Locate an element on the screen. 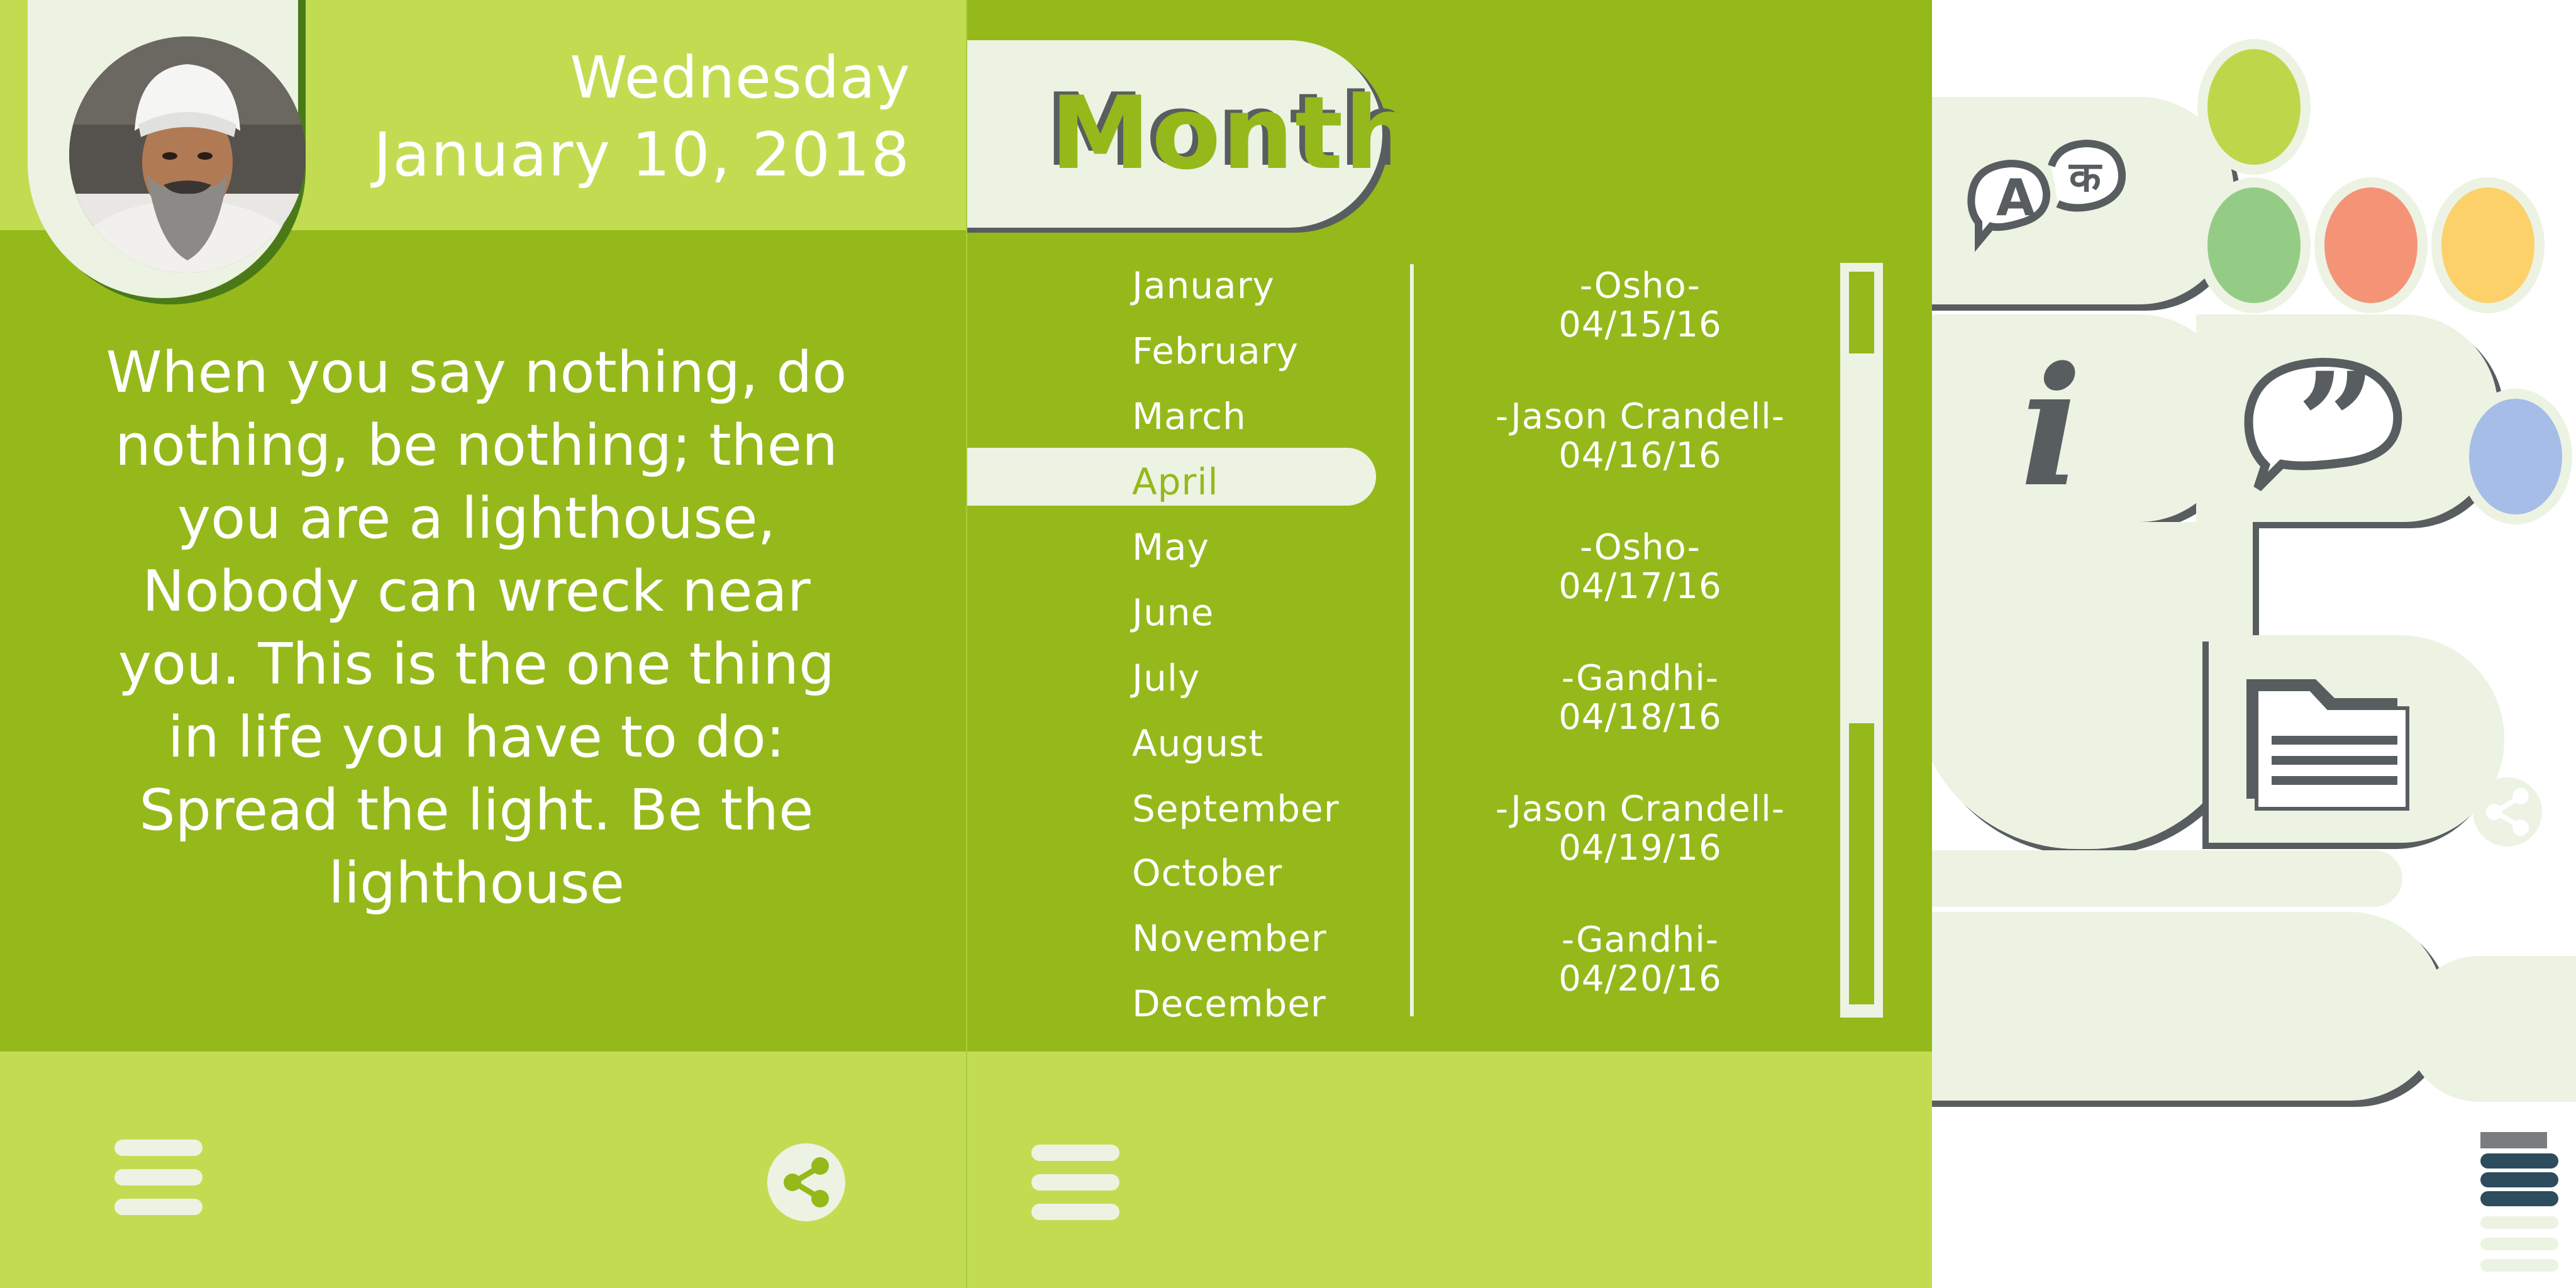 This screenshot has width=2576, height=1288. document-pill is located at coordinates (2356, 739).